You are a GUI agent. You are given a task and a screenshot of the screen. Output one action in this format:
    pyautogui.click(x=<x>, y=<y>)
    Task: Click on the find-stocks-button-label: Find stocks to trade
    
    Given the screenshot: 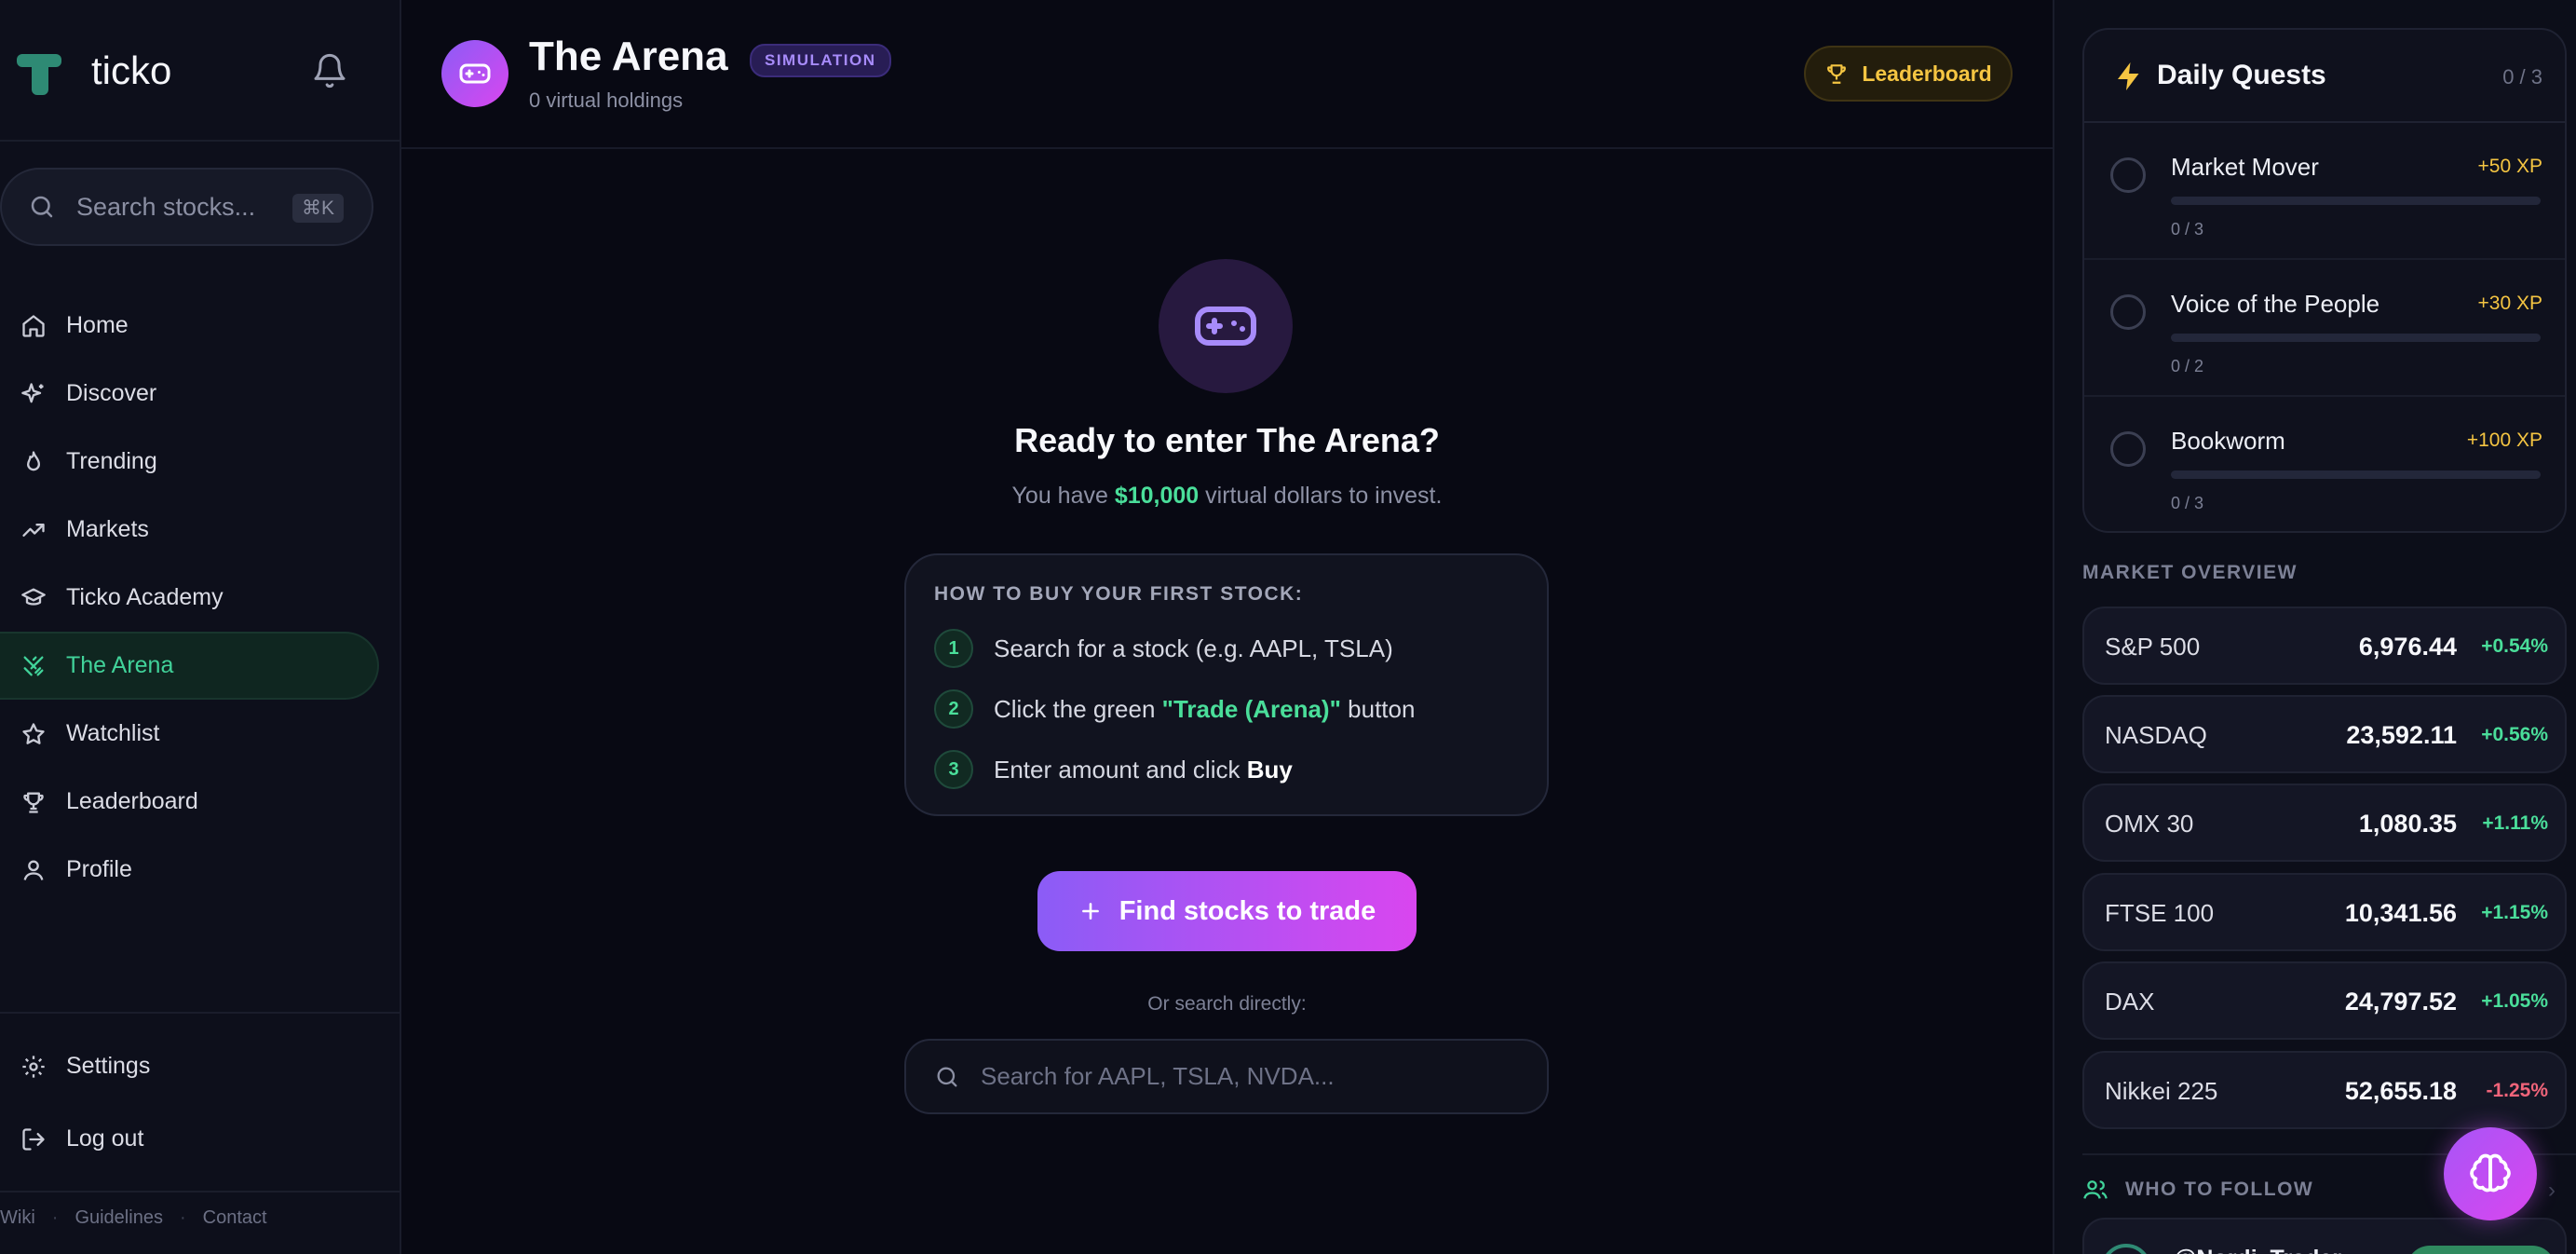 What is the action you would take?
    pyautogui.click(x=1247, y=911)
    